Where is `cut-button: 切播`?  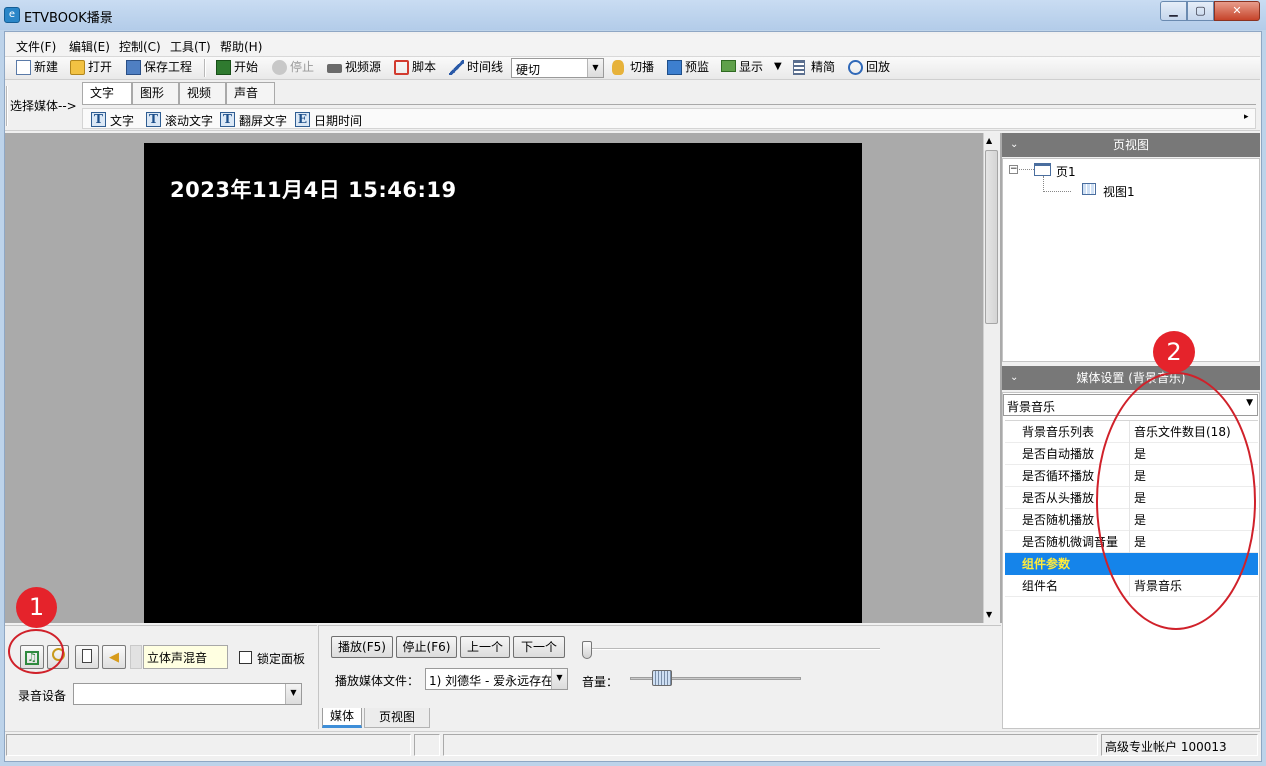 cut-button: 切播 is located at coordinates (633, 68).